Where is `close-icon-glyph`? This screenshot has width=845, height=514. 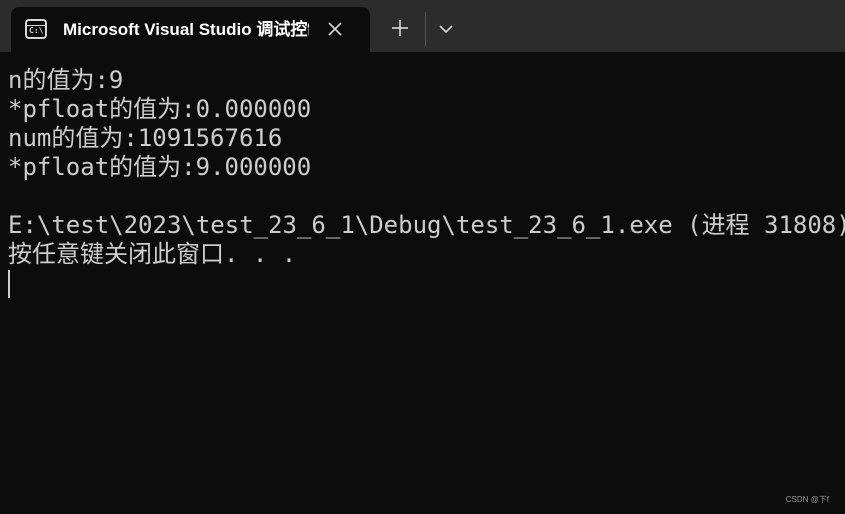
close-icon-glyph is located at coordinates (335, 29).